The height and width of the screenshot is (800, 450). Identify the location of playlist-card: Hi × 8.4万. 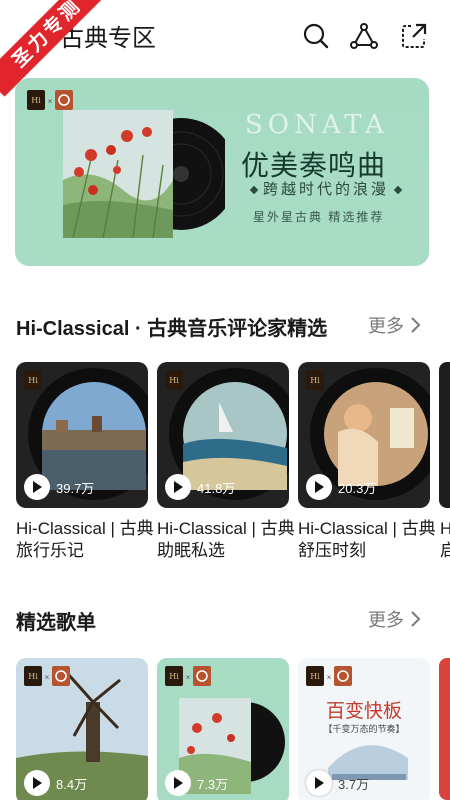
(82, 729).